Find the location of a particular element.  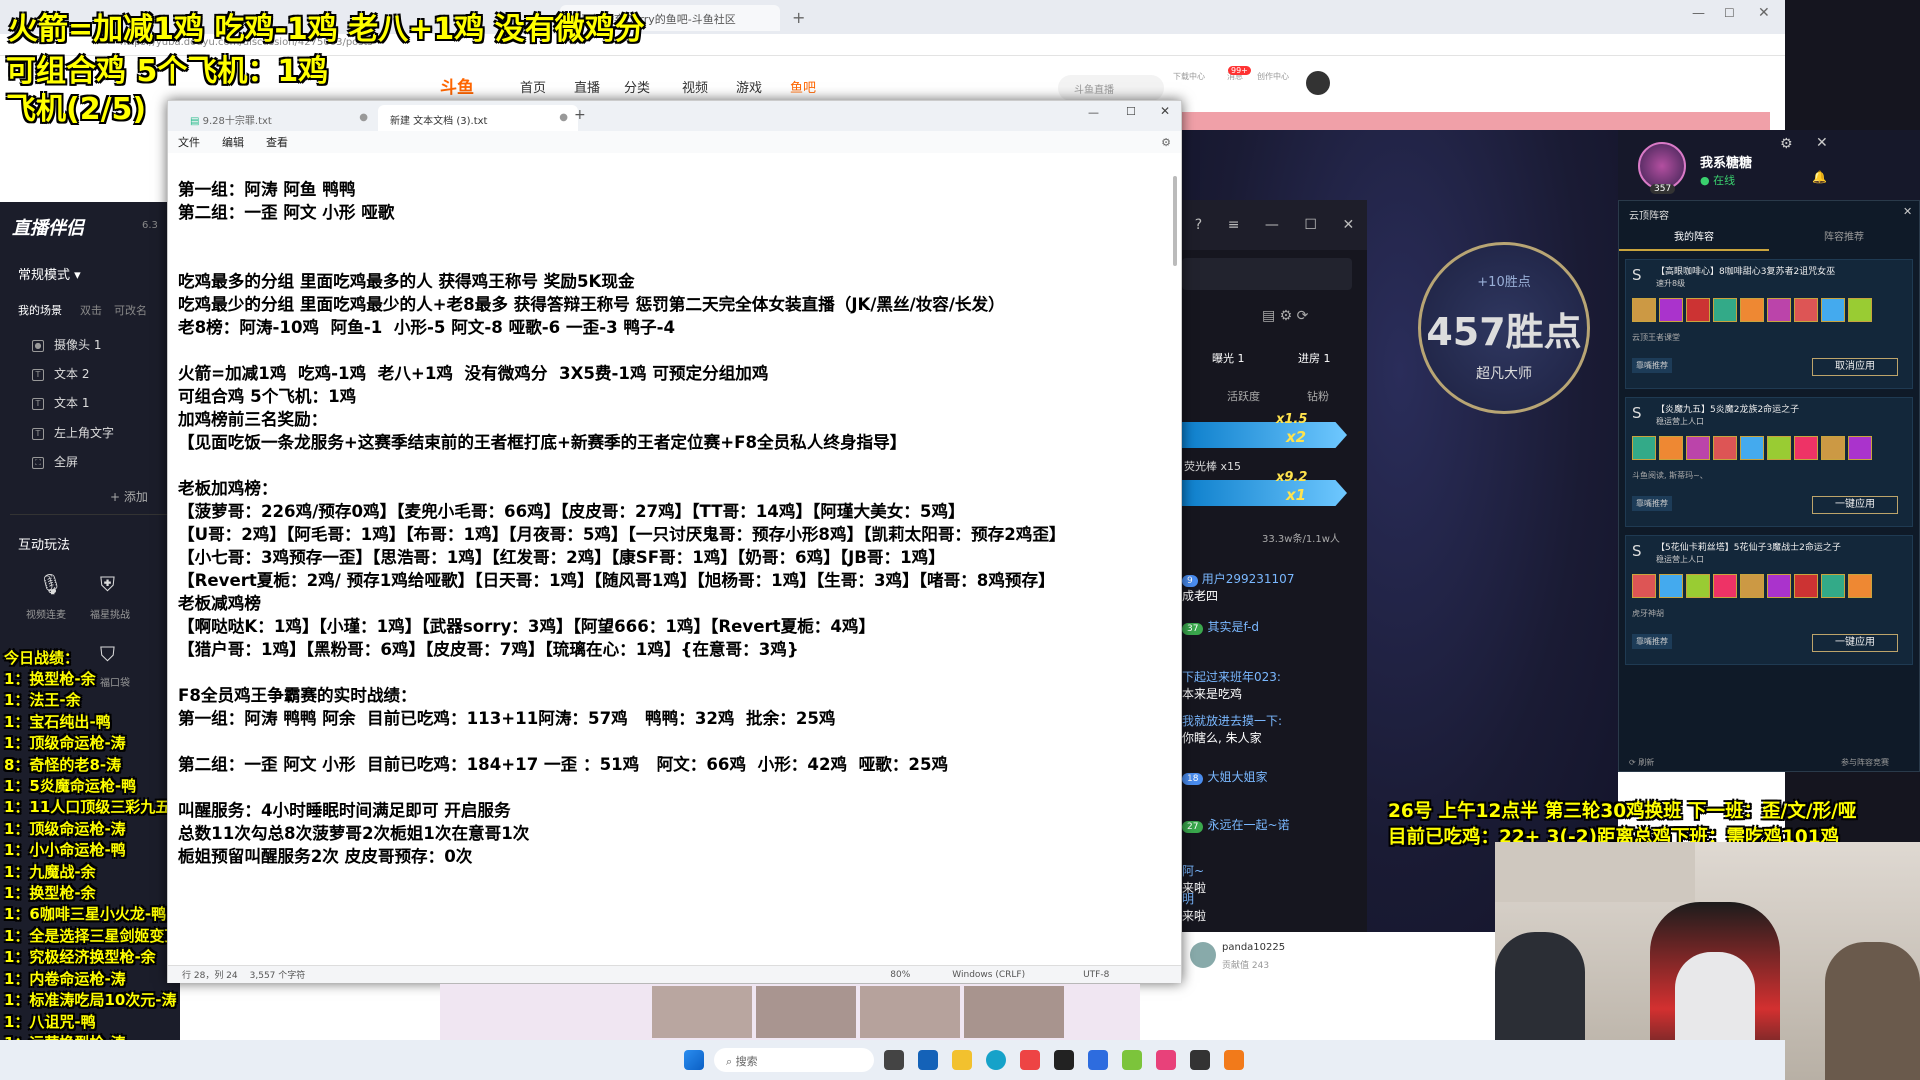

chat-user: 下起过来班年023: is located at coordinates (1231, 677).